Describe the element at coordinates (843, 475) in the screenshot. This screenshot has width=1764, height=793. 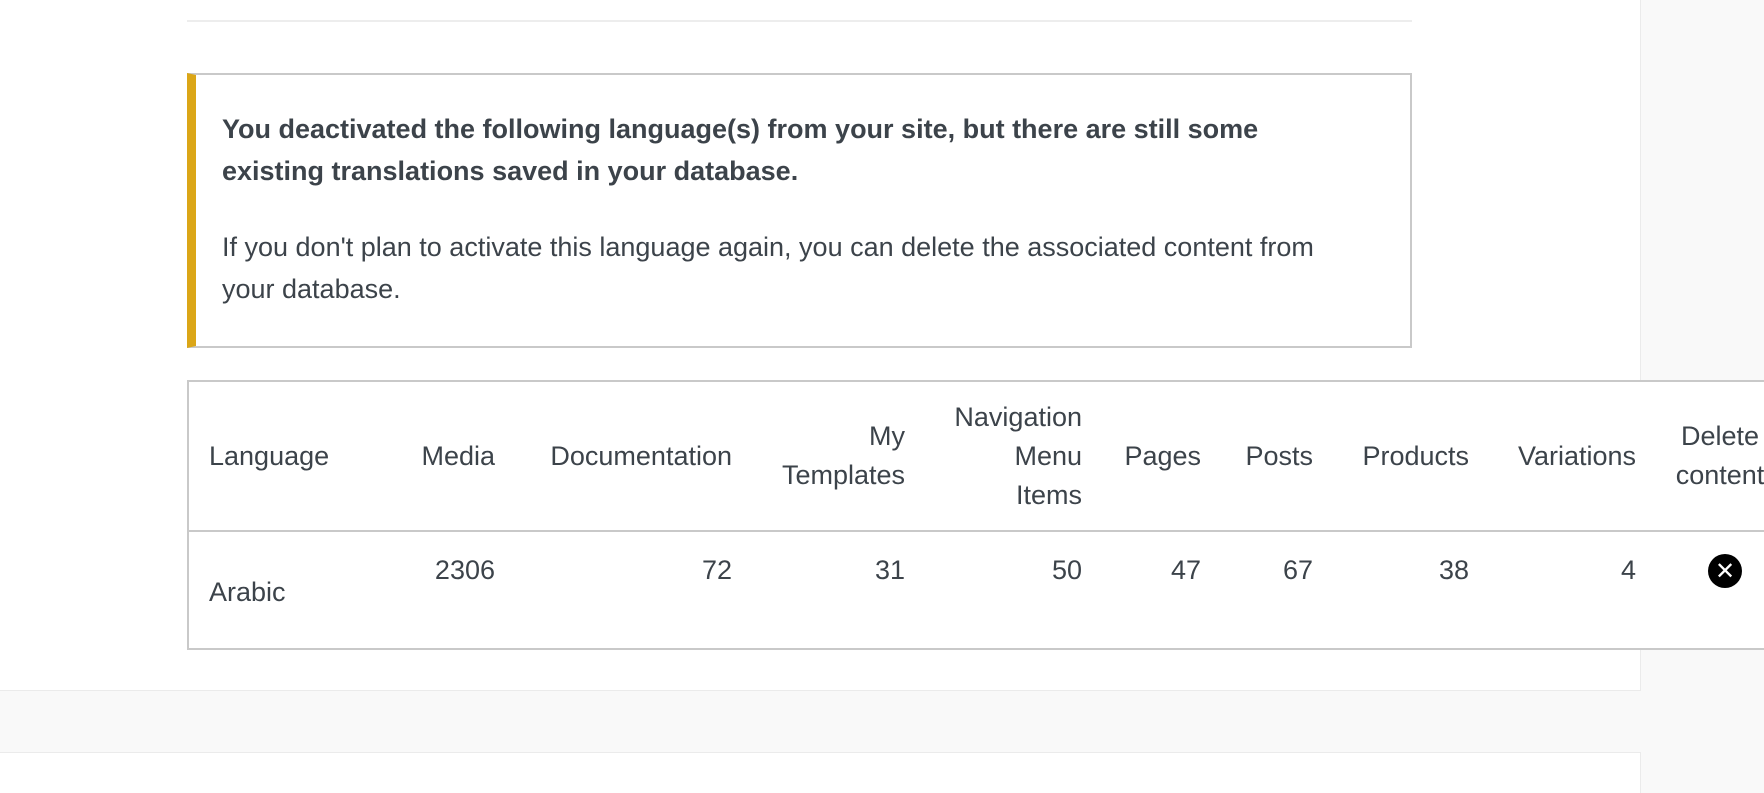
I see `header-line: Templates` at that location.